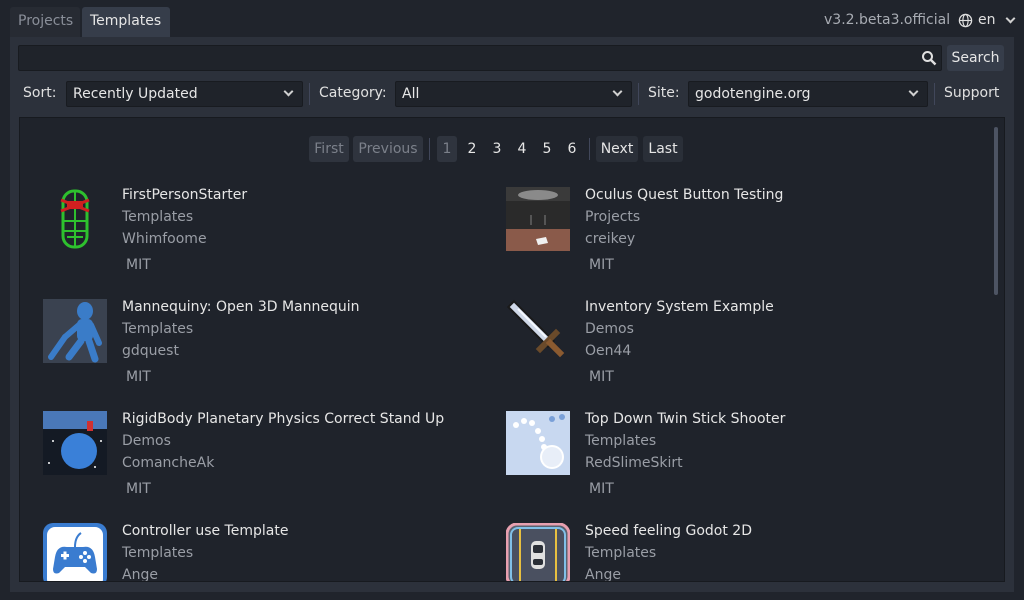 The height and width of the screenshot is (600, 1024). I want to click on asset-author: gdquest, so click(150, 351).